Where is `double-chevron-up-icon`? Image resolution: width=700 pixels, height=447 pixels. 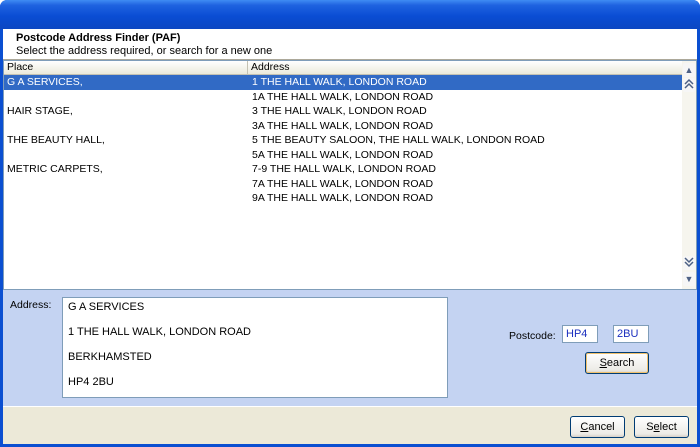
double-chevron-up-icon is located at coordinates (689, 83).